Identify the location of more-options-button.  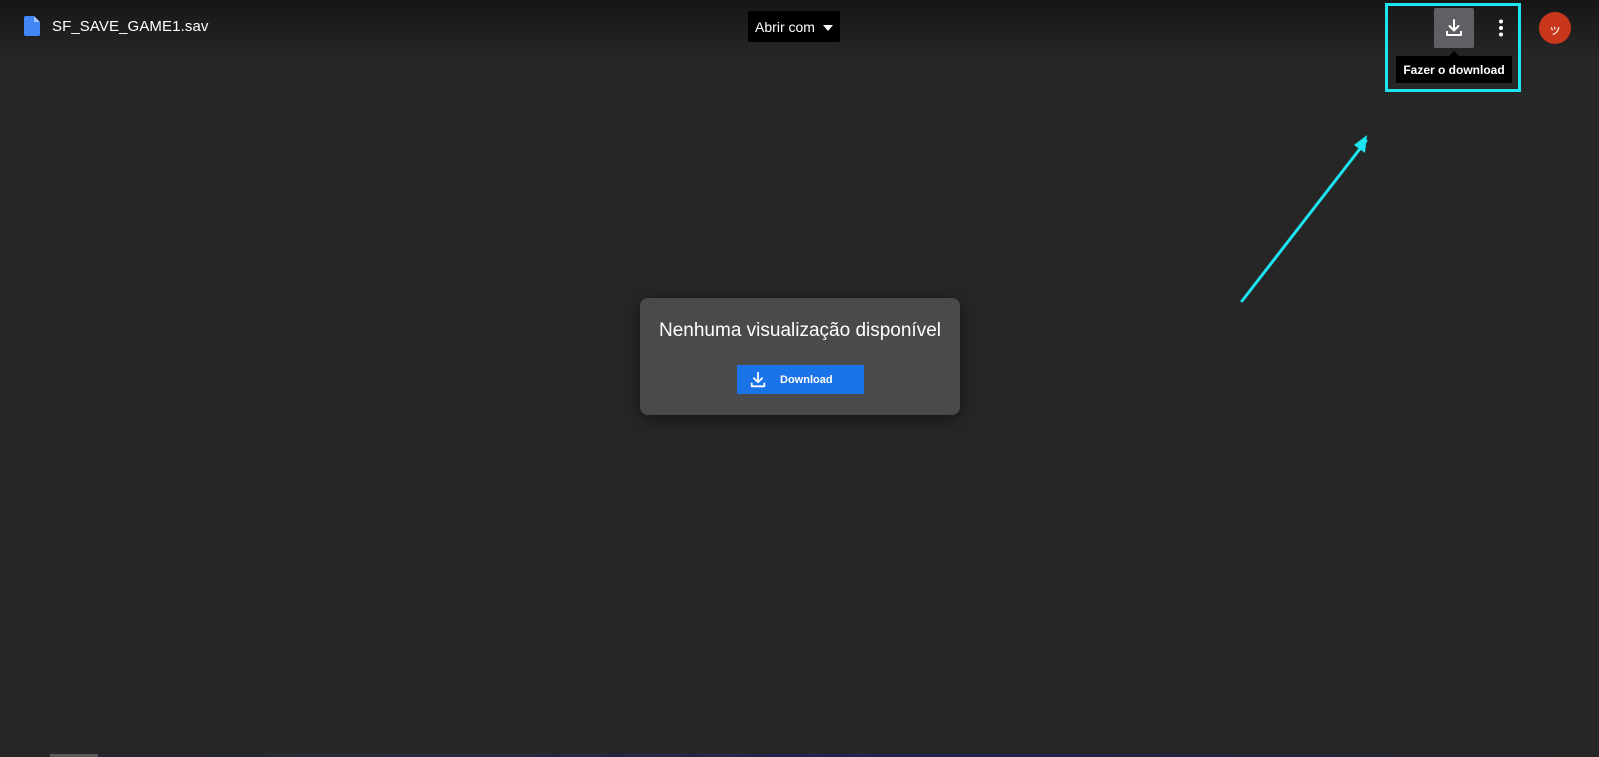
(1501, 28).